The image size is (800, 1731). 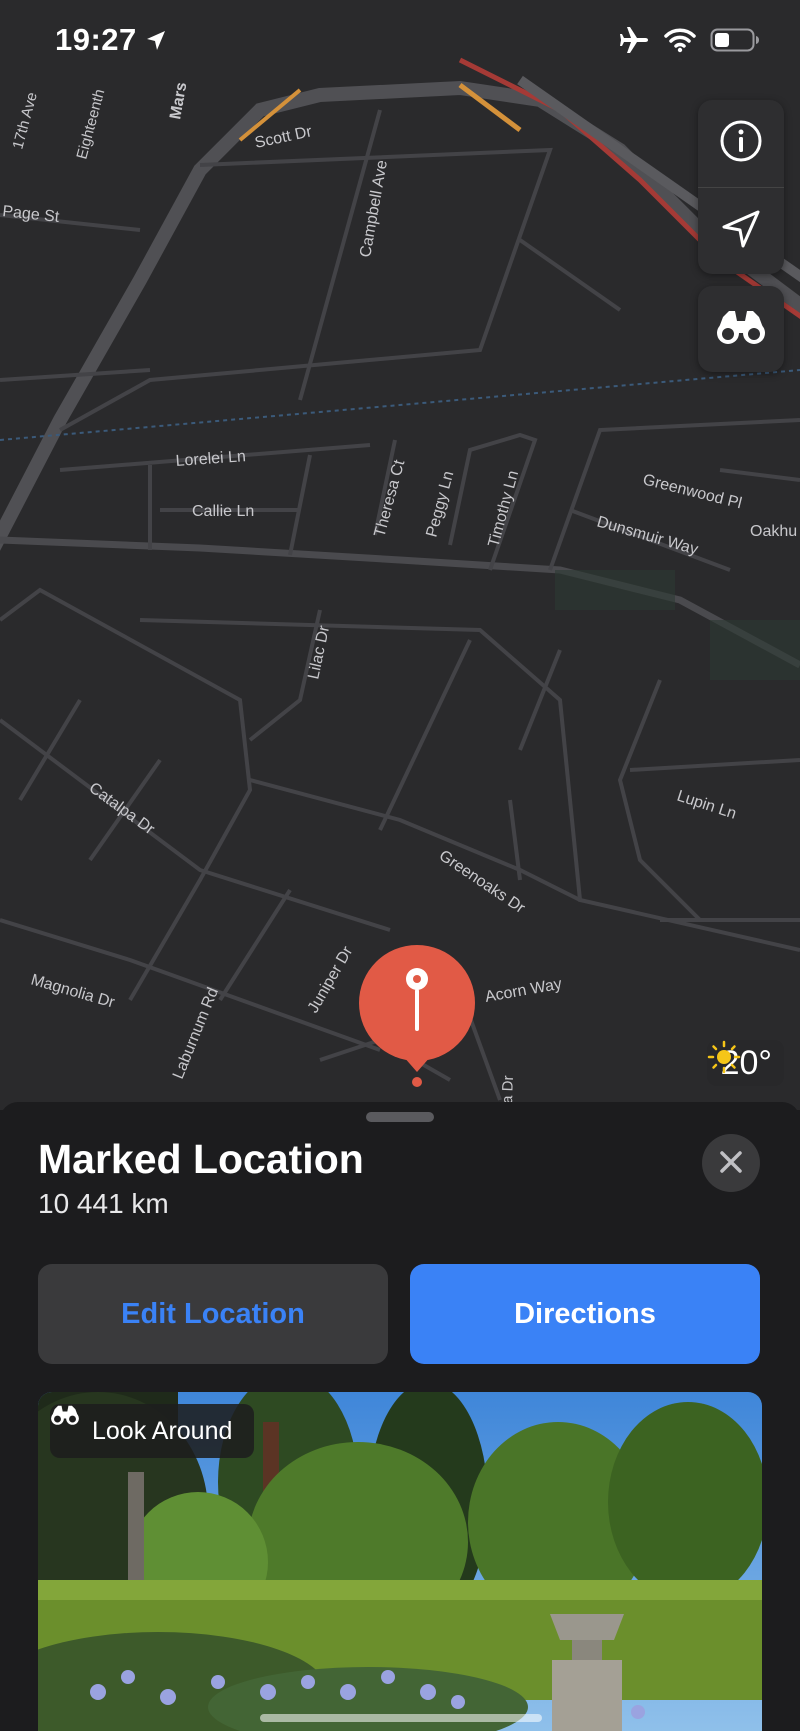 What do you see at coordinates (96, 39) in the screenshot?
I see `status-time: 19:27` at bounding box center [96, 39].